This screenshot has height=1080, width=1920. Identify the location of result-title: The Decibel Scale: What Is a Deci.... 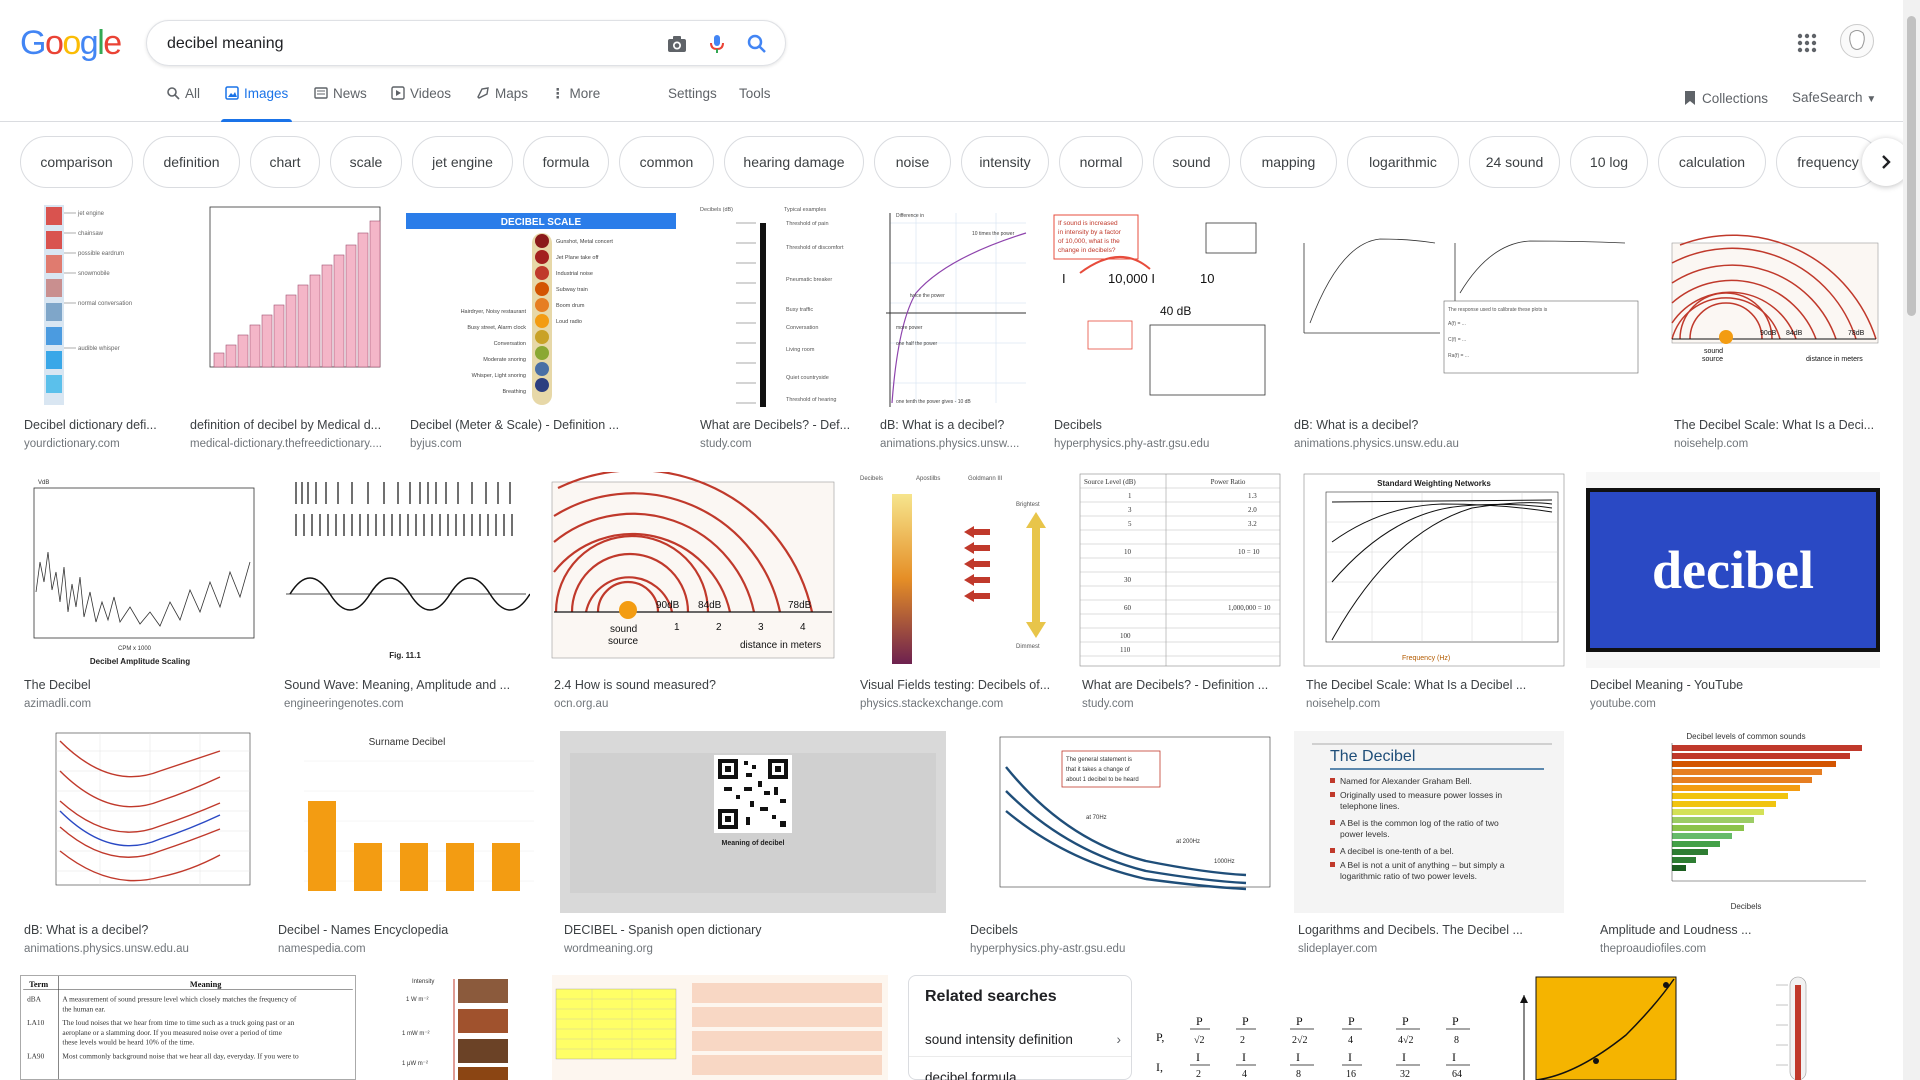
(1777, 425).